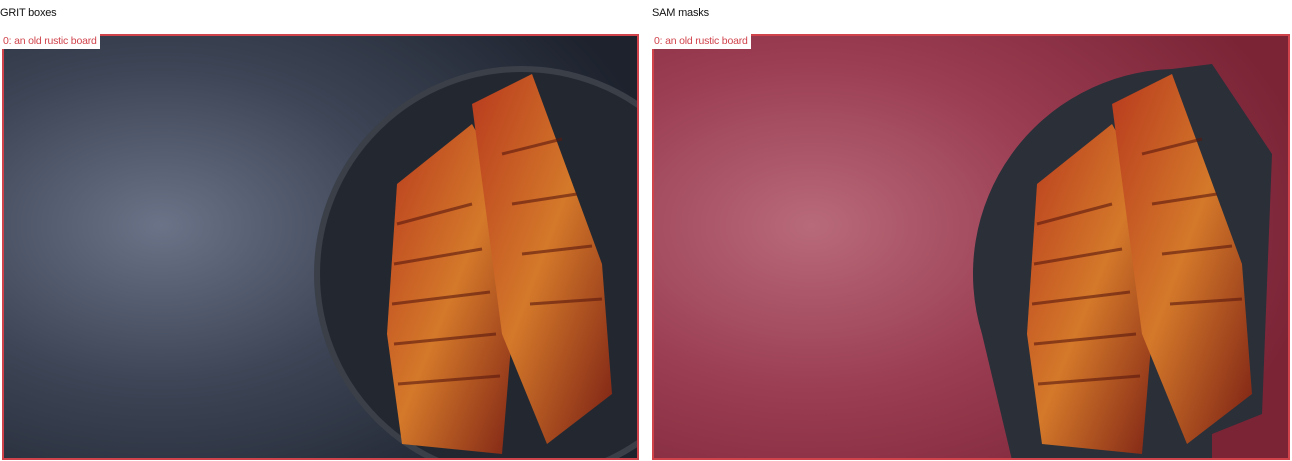  I want to click on grit-panel-title: GRIT boxes, so click(28, 13).